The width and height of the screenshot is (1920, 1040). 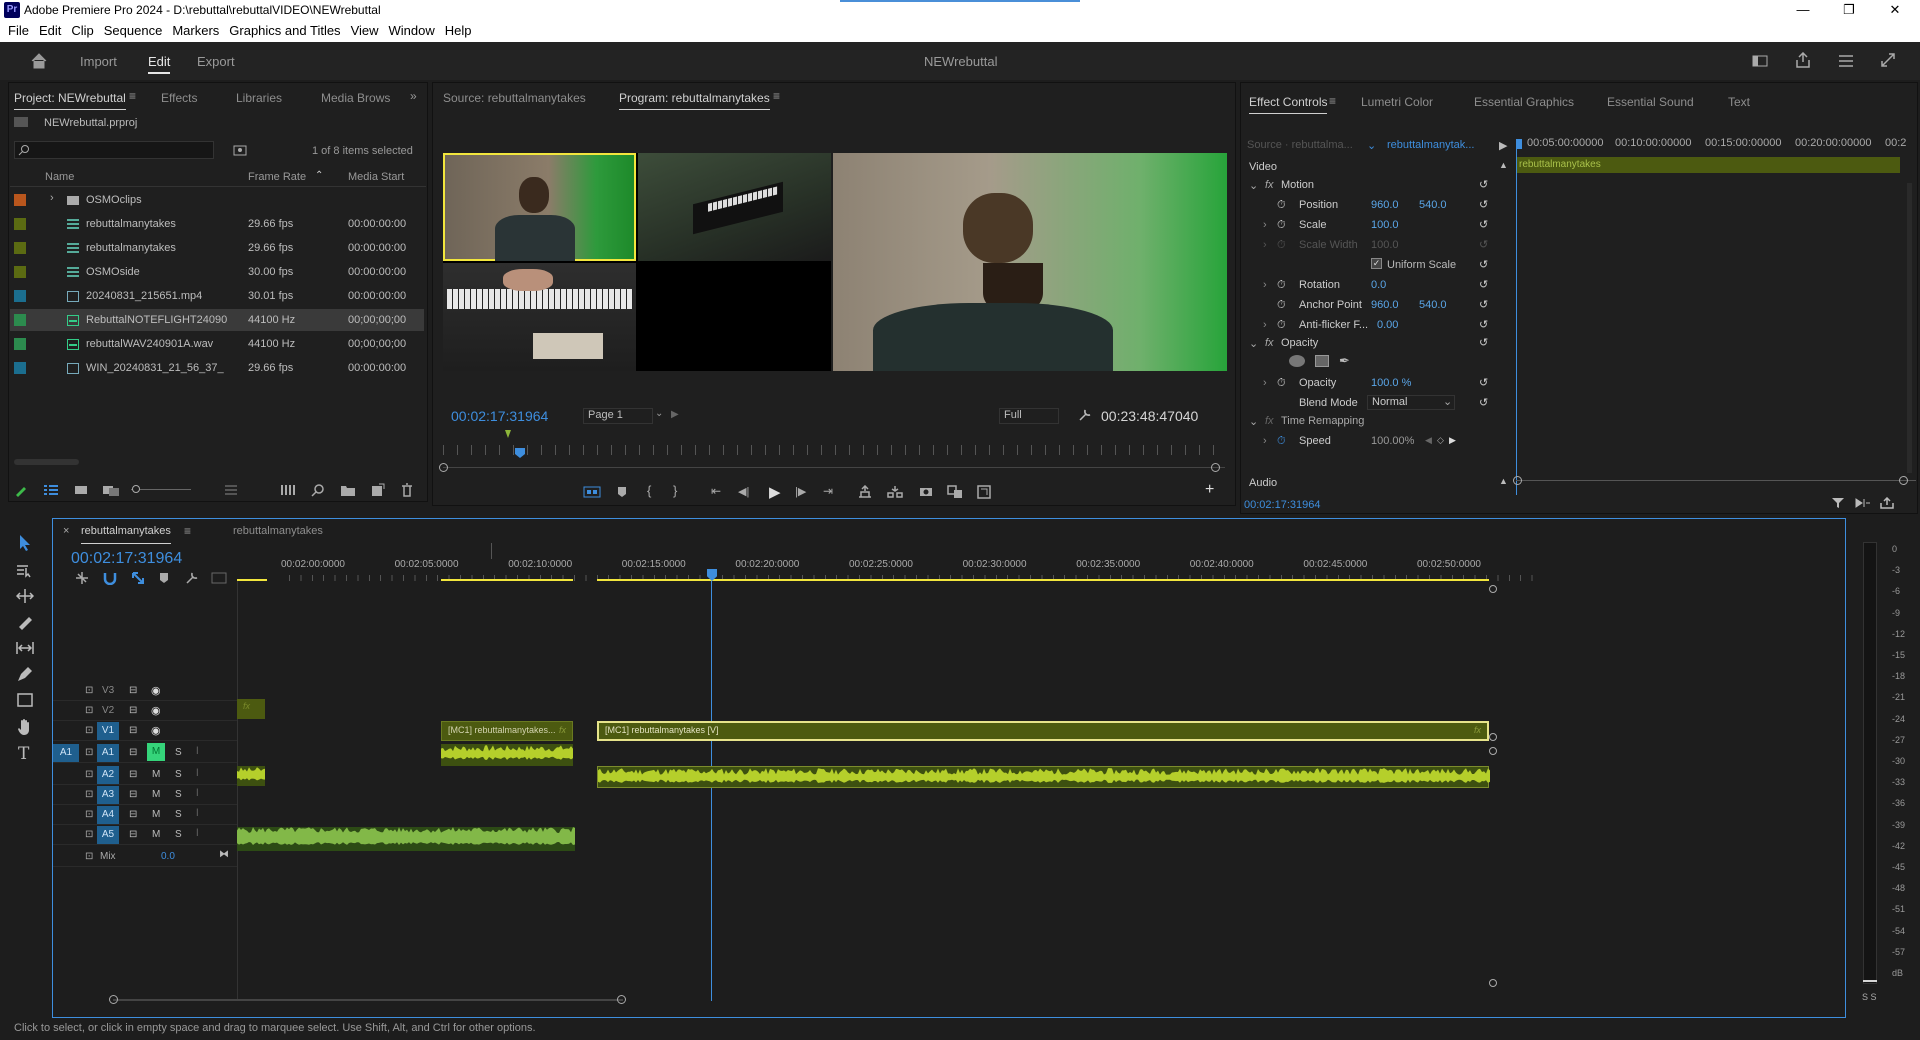 I want to click on play-audio-icon: ▶, so click(x=1503, y=145).